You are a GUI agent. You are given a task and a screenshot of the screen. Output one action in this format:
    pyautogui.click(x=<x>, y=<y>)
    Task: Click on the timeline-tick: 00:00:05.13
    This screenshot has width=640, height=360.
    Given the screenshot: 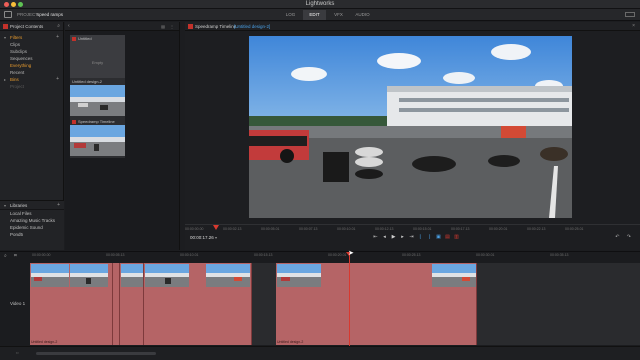 What is the action you would take?
    pyautogui.click(x=115, y=255)
    